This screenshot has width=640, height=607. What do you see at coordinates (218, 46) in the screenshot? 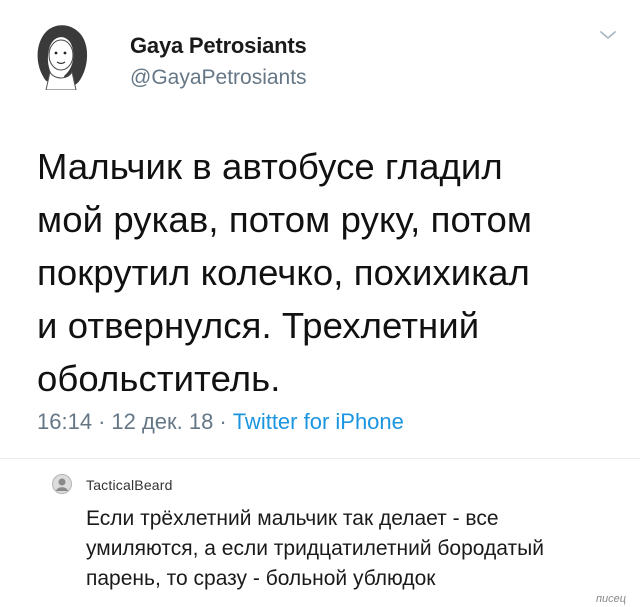
I see `author-name: Gaya Petrosiants` at bounding box center [218, 46].